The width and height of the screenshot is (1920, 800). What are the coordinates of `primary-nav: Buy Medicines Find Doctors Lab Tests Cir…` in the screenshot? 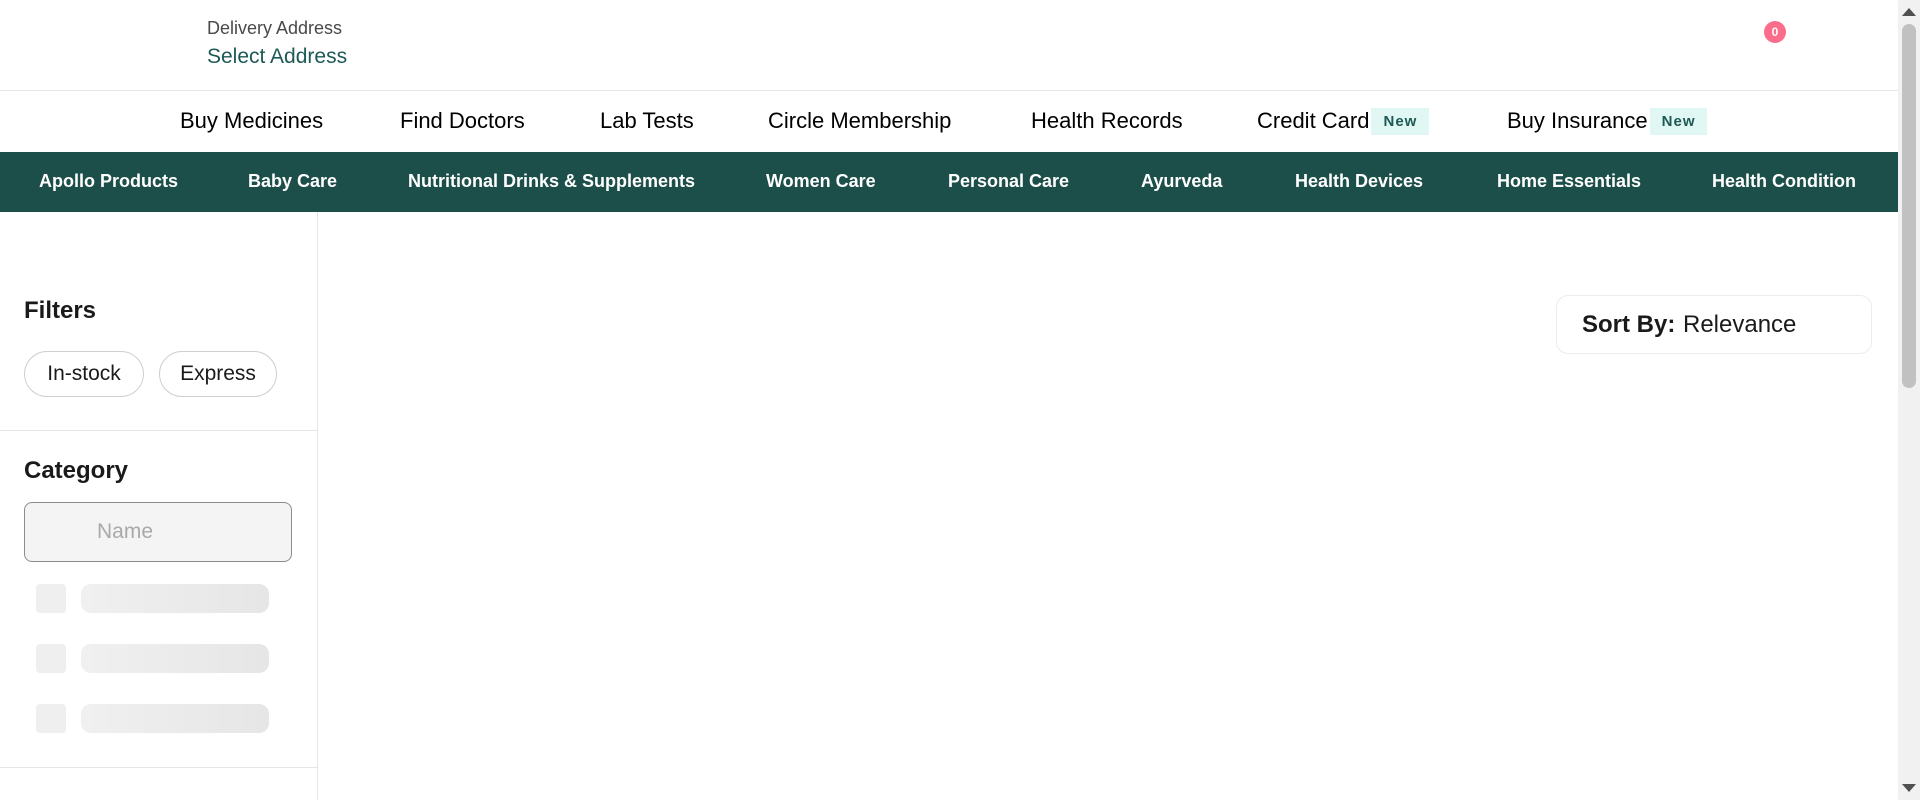 It's located at (949, 121).